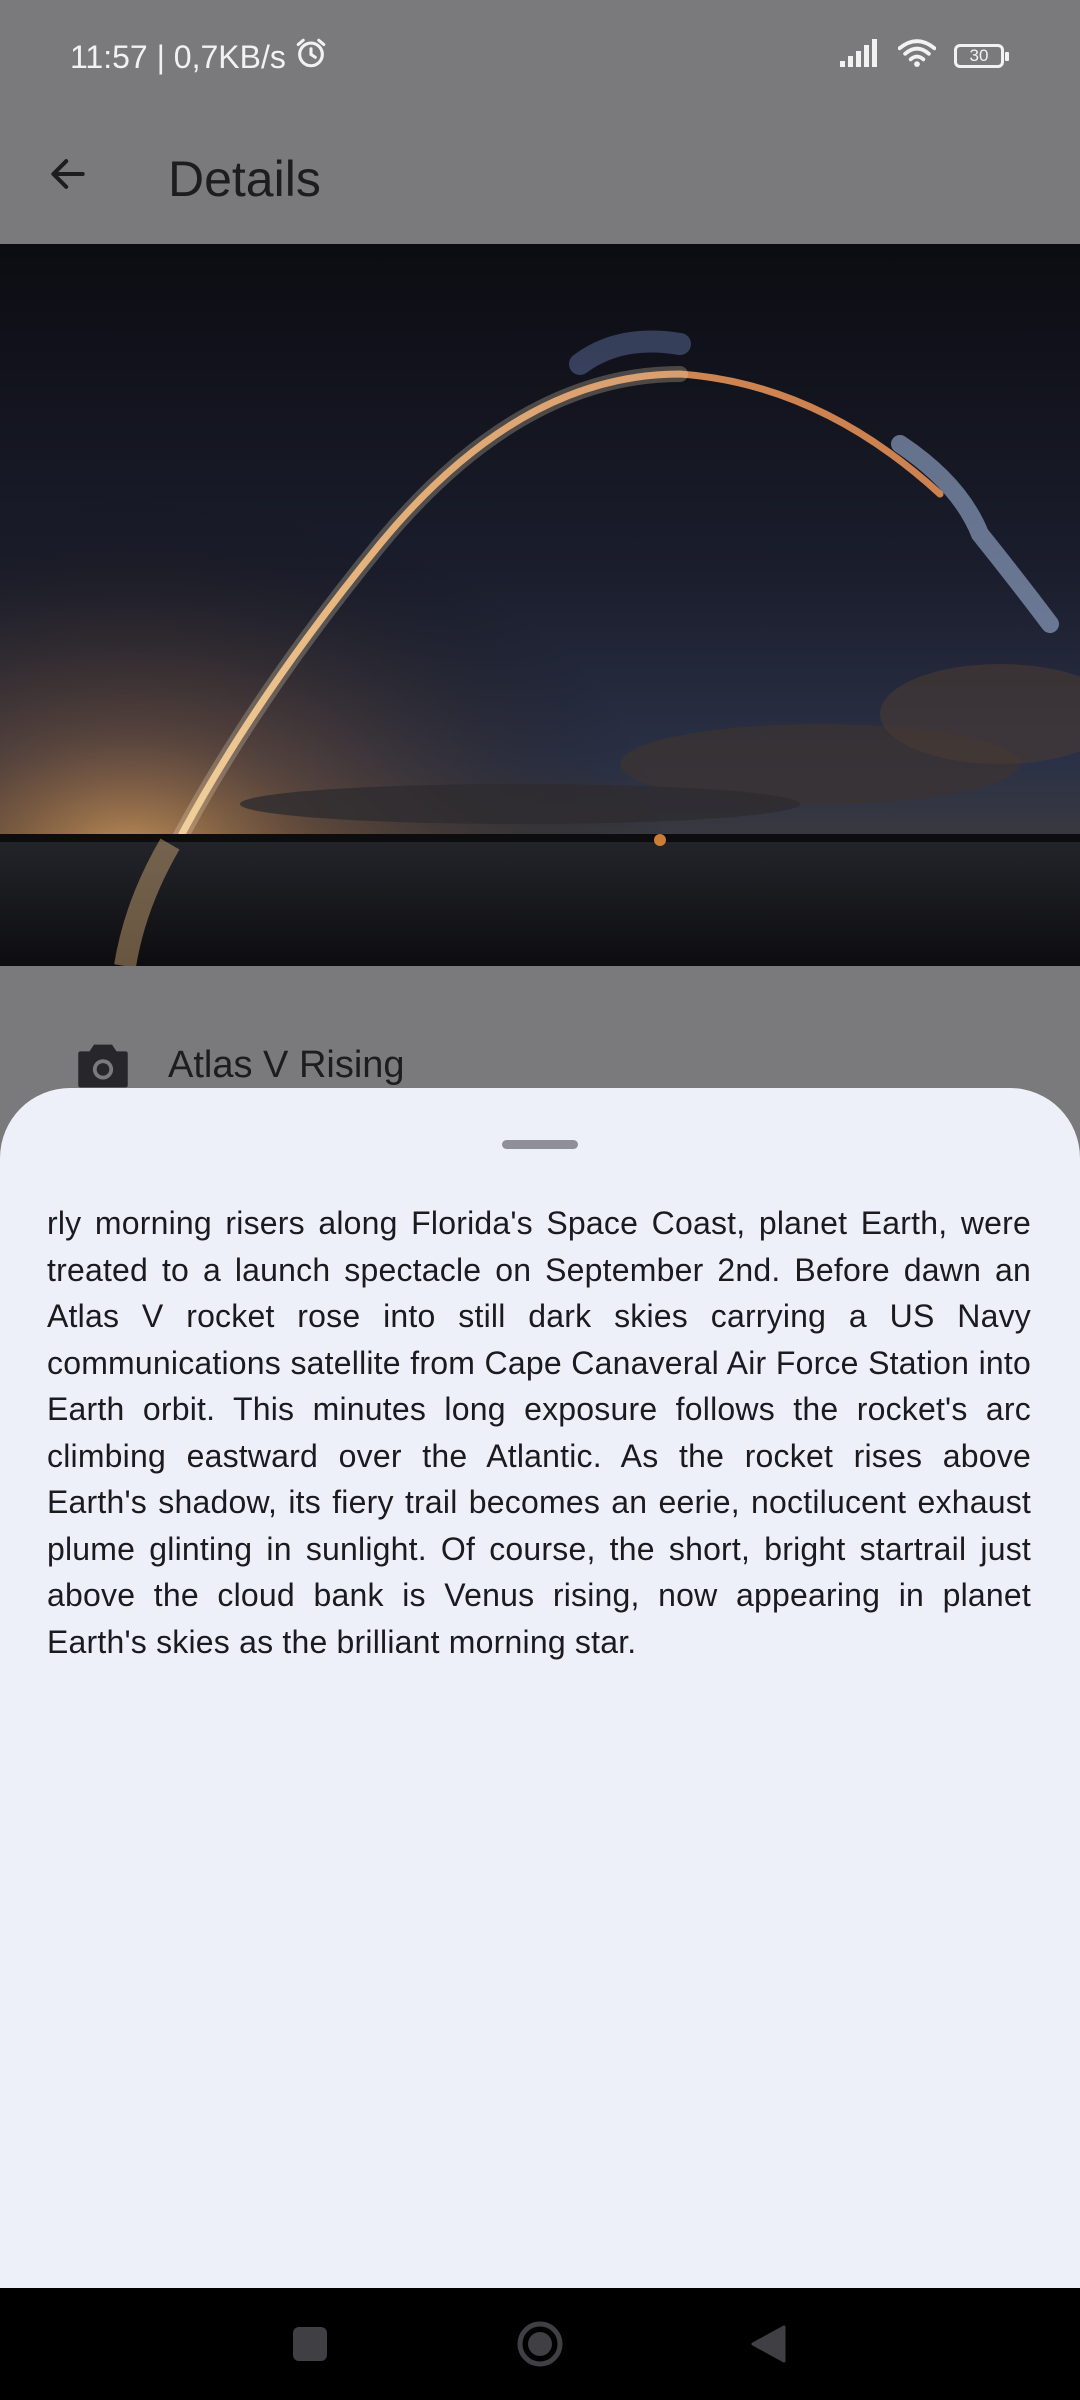 This screenshot has height=2400, width=1080. What do you see at coordinates (540, 1144) in the screenshot?
I see `drag-handle` at bounding box center [540, 1144].